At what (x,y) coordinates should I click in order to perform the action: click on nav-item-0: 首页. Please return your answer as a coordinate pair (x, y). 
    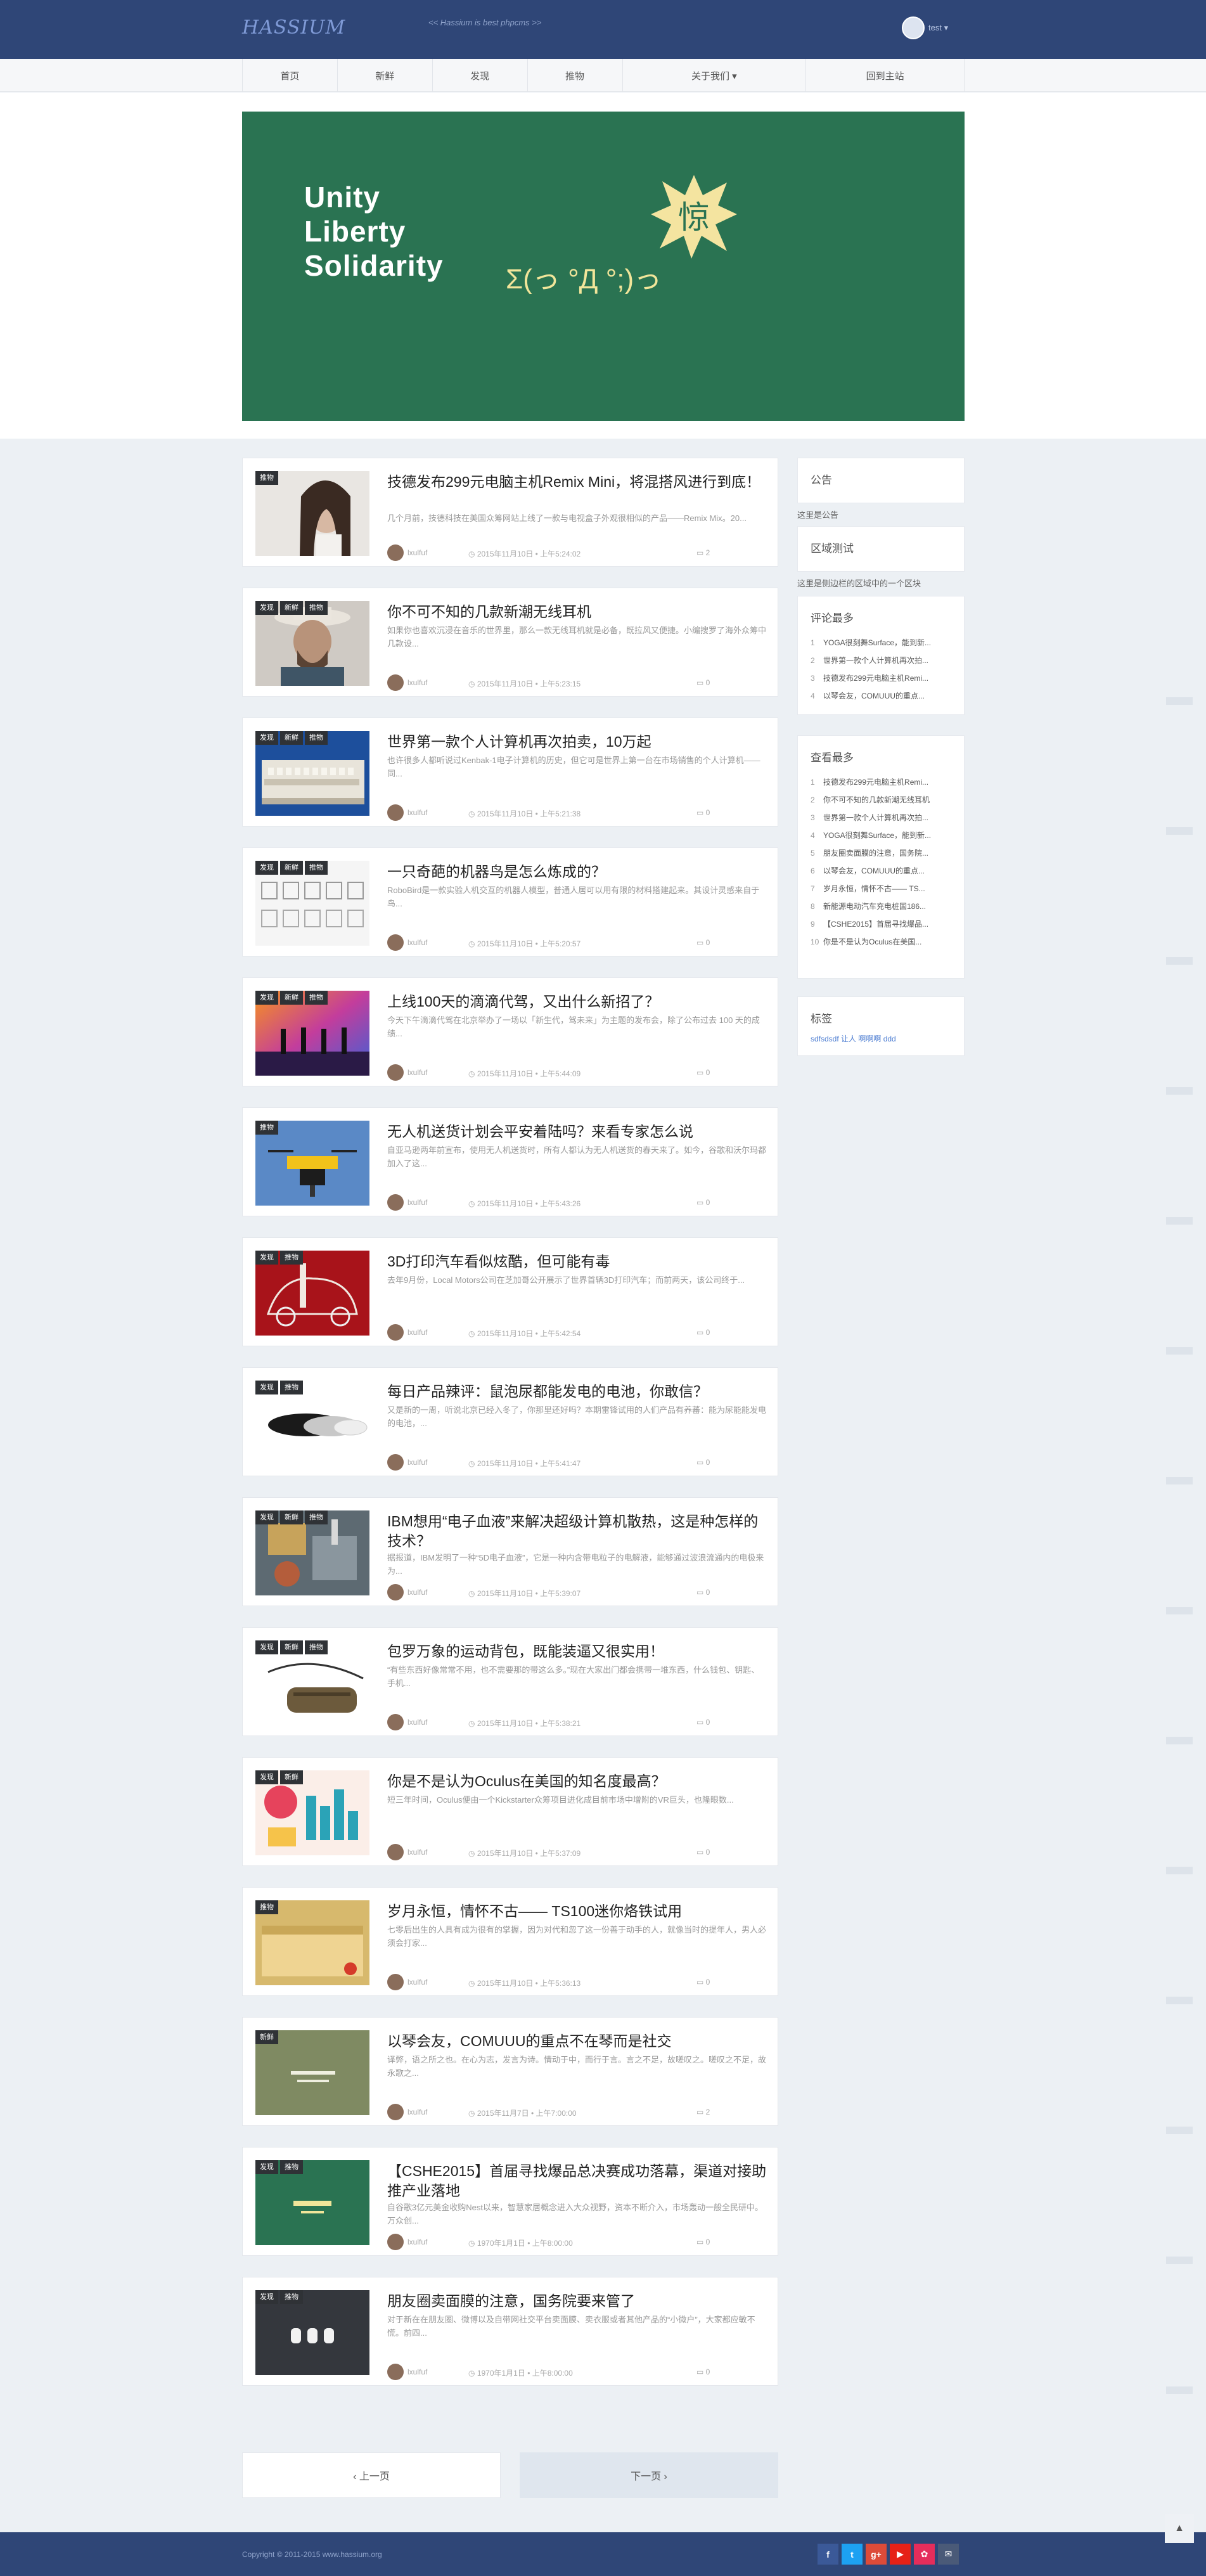
    Looking at the image, I should click on (290, 75).